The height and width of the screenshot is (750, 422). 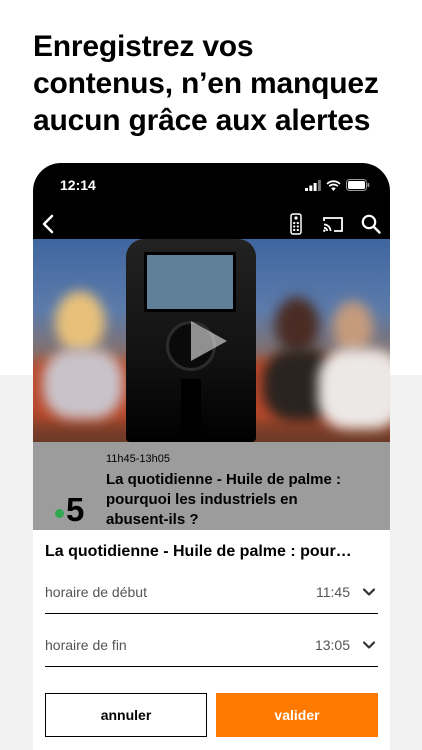 What do you see at coordinates (202, 499) in the screenshot?
I see `program-title-line-2: pourquoi les industriels en` at bounding box center [202, 499].